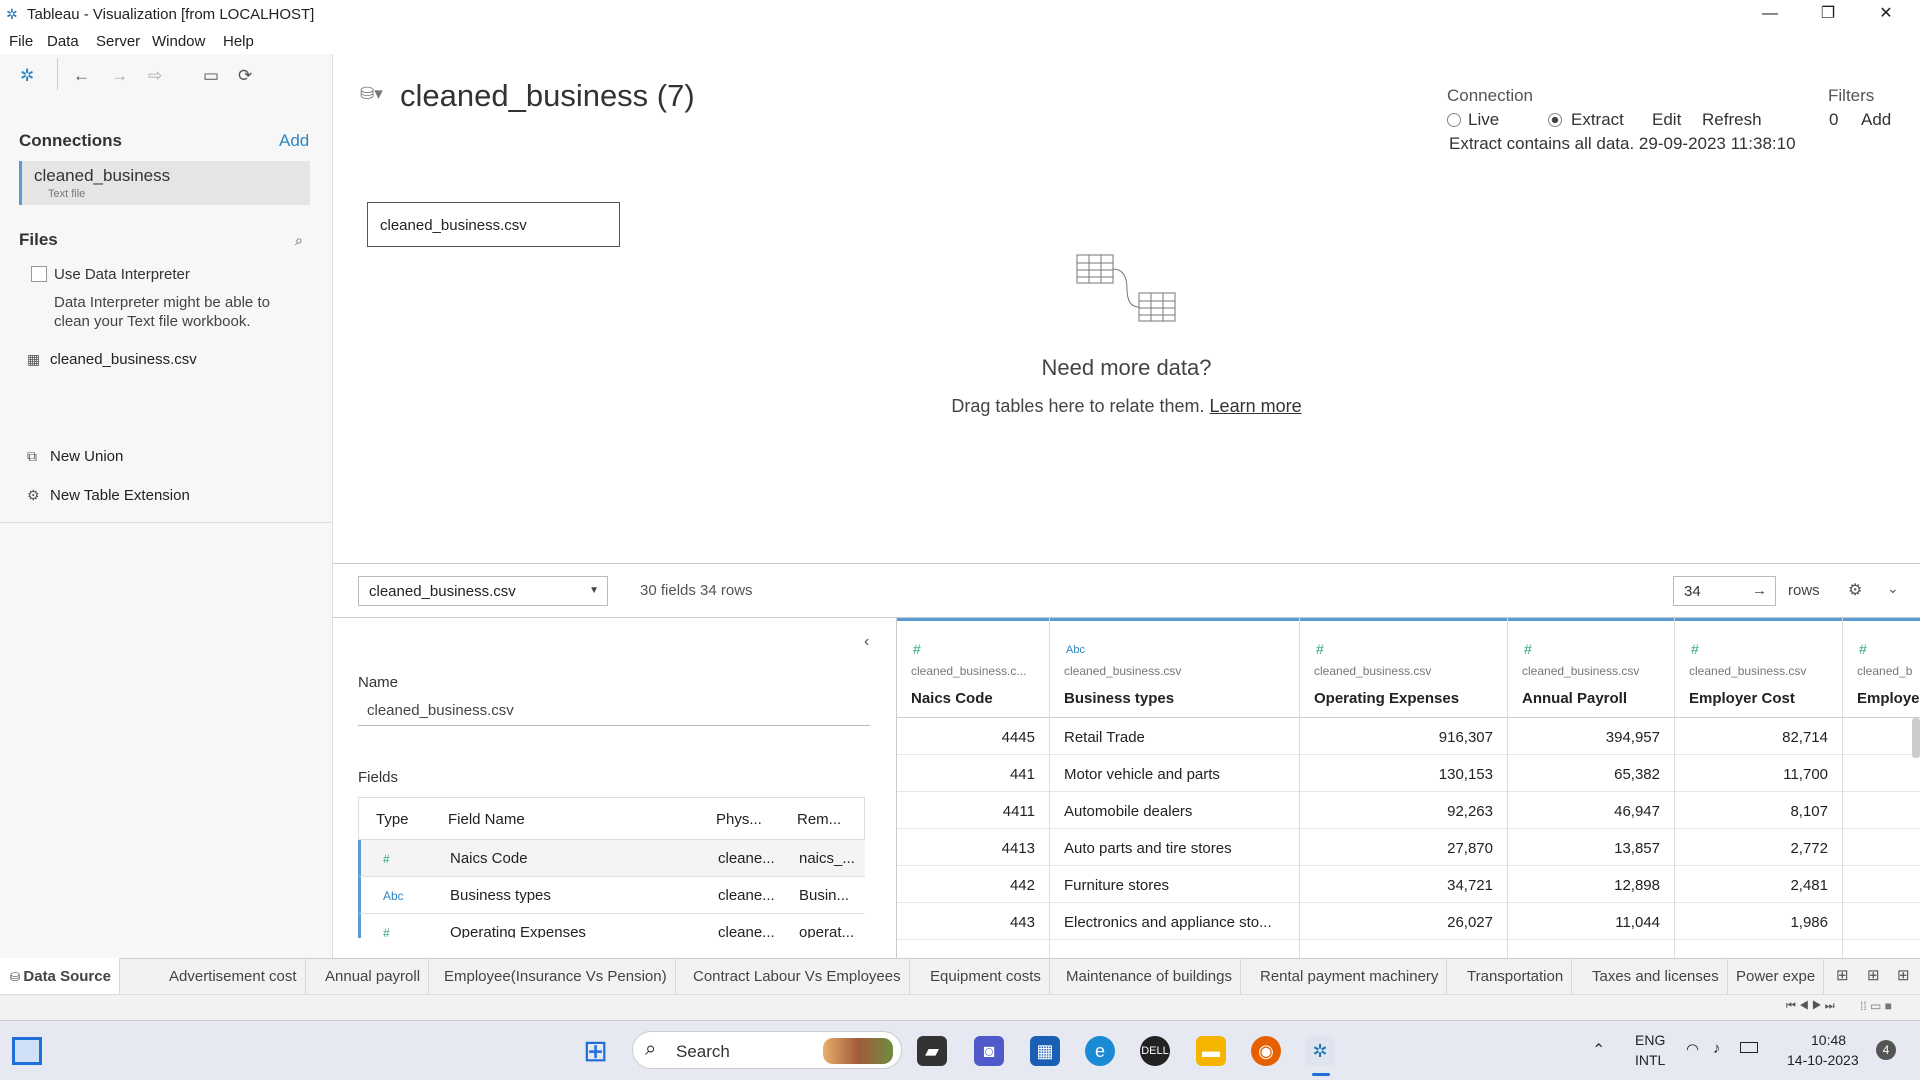 This screenshot has height=1080, width=1920. I want to click on grid-cell: 2,481, so click(1758, 884).